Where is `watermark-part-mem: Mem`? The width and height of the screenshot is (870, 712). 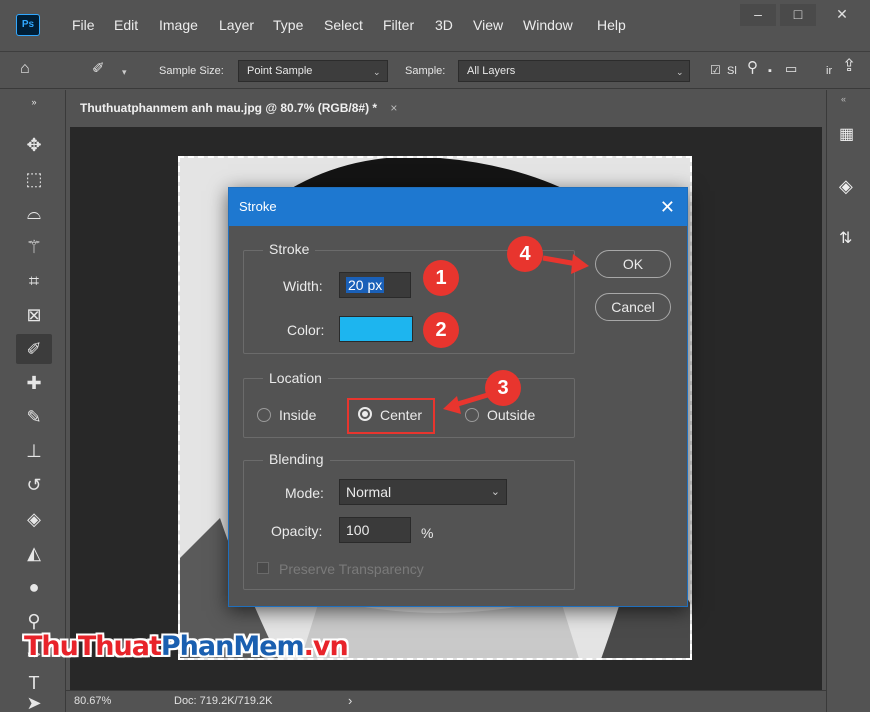
watermark-part-mem: Mem is located at coordinates (268, 646).